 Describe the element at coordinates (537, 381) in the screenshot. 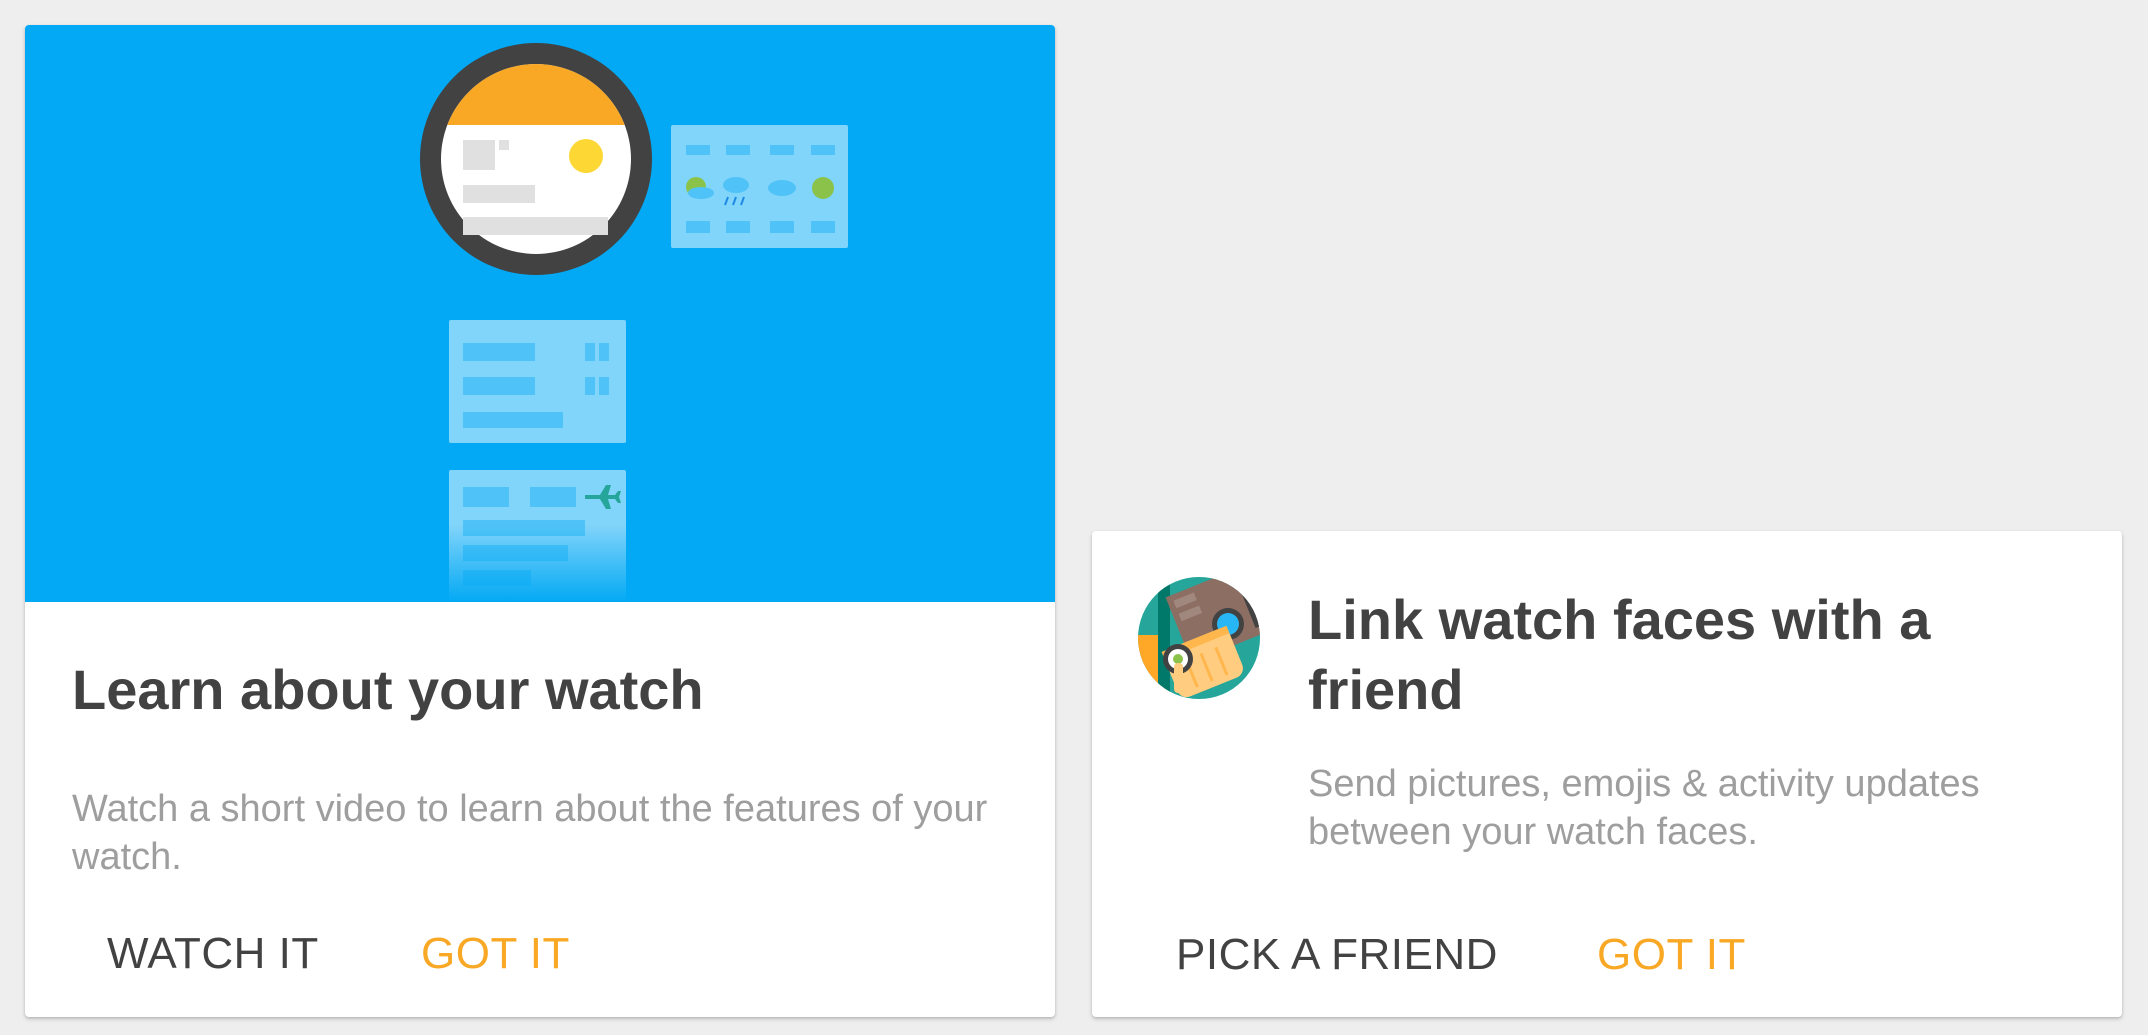

I see `info-card-icon` at that location.